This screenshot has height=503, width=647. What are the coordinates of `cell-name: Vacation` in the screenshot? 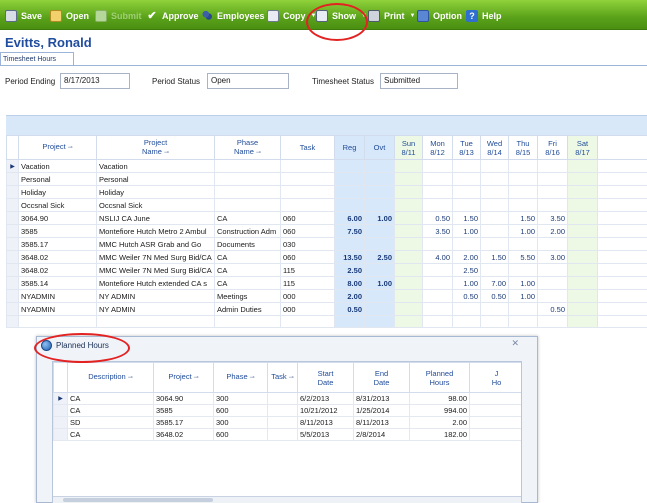 It's located at (155, 166).